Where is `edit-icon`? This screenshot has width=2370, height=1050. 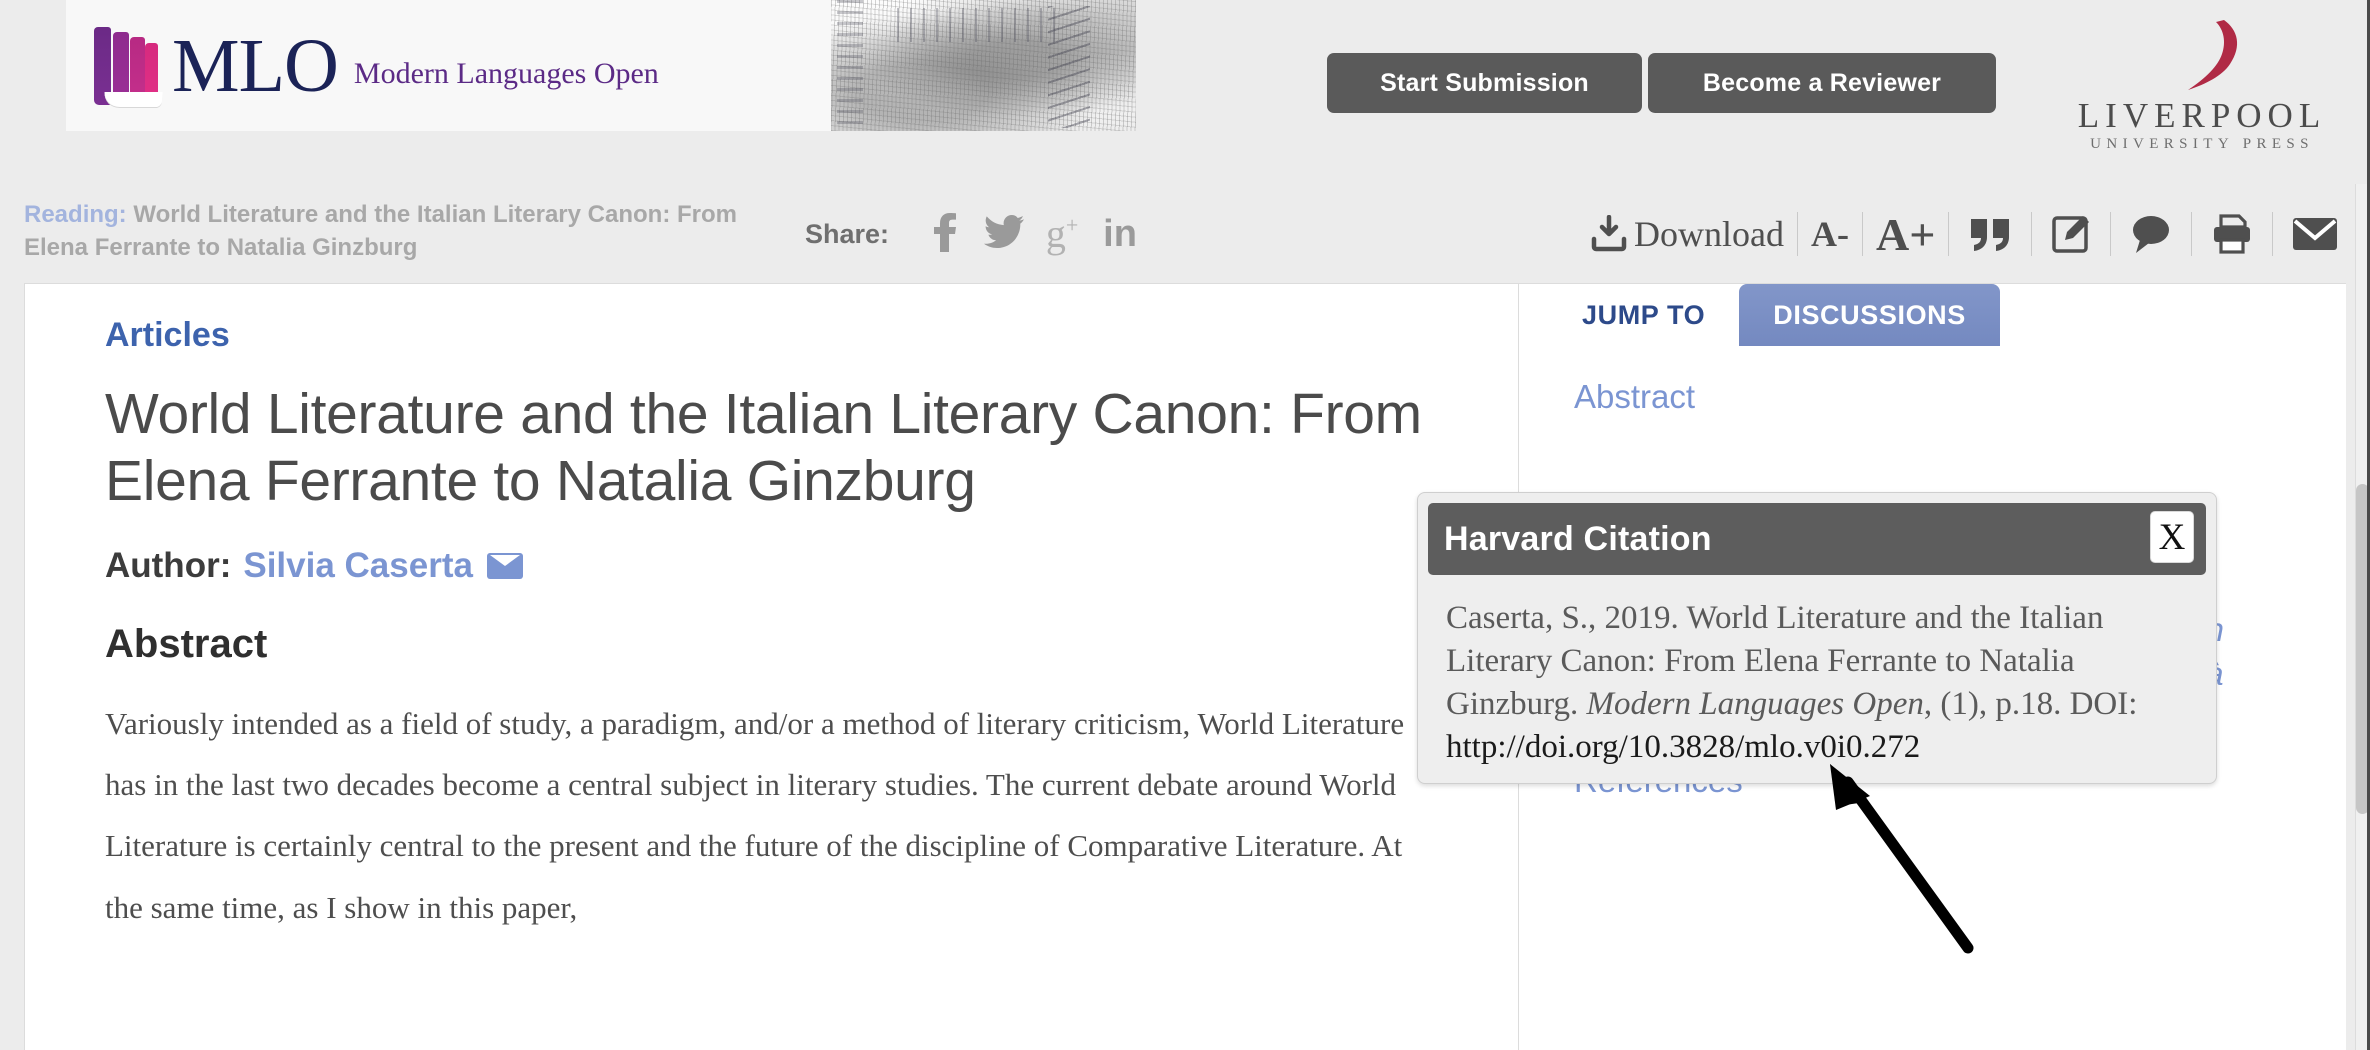 edit-icon is located at coordinates (2071, 234).